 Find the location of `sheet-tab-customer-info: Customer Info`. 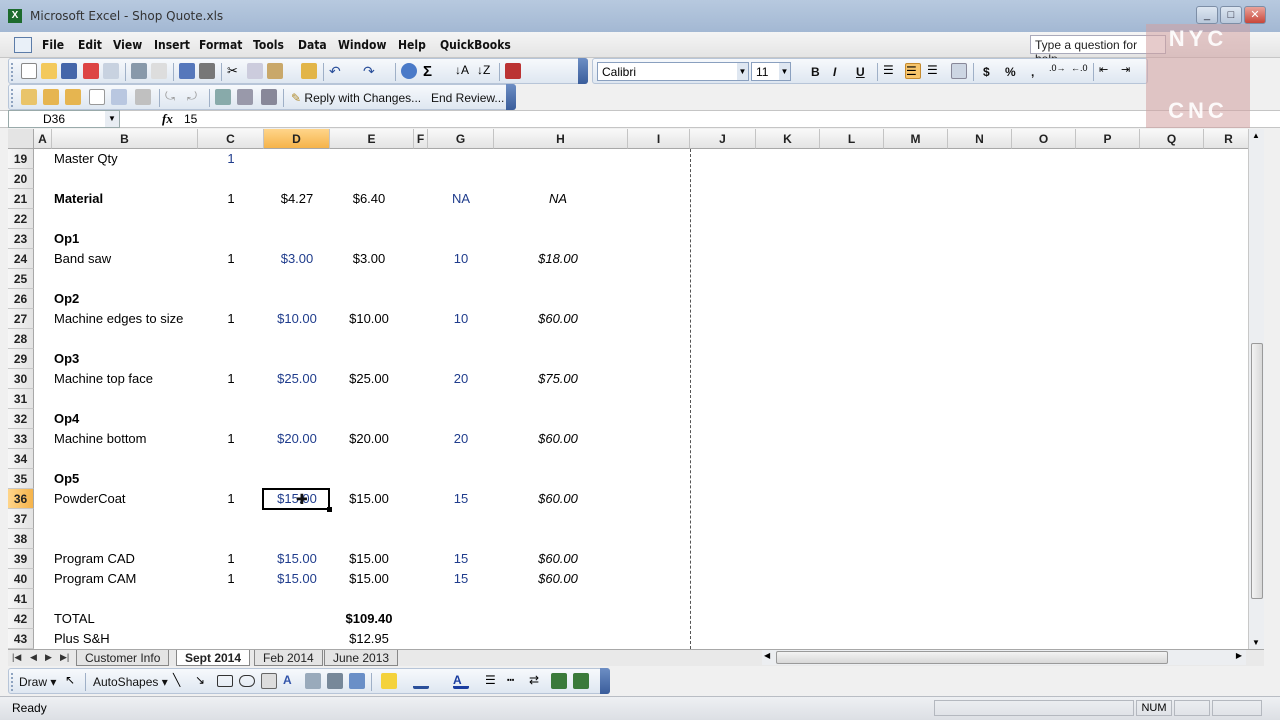

sheet-tab-customer-info: Customer Info is located at coordinates (123, 658).